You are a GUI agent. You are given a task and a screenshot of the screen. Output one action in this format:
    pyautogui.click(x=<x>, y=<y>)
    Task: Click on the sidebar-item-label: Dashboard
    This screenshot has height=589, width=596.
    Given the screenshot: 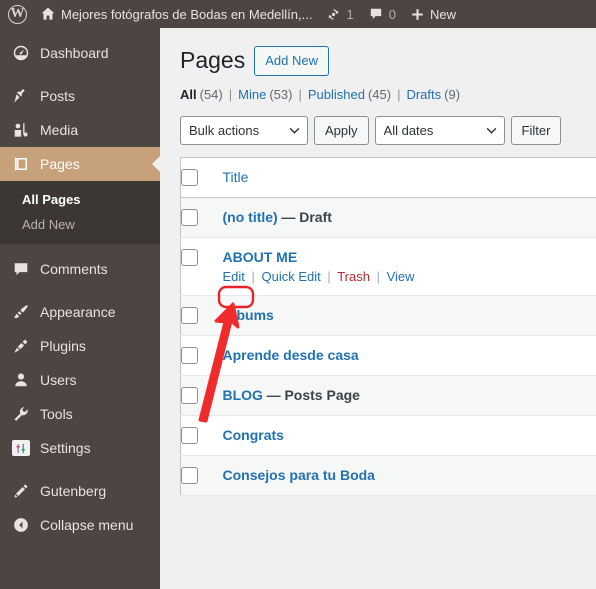 What is the action you would take?
    pyautogui.click(x=74, y=53)
    